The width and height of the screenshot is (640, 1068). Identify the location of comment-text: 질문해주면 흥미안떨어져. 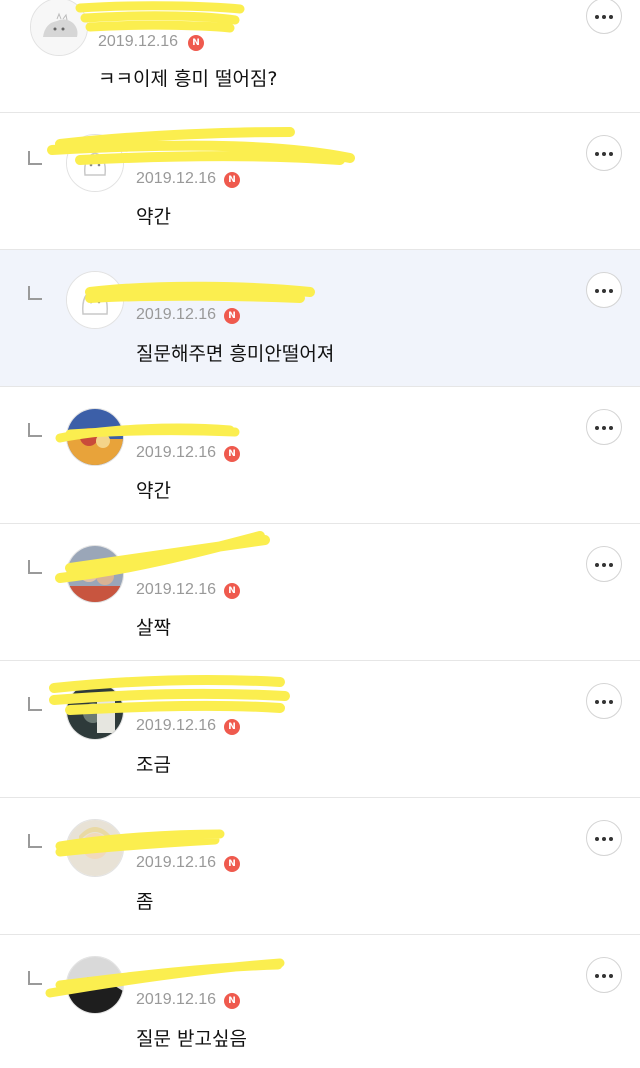
(235, 354).